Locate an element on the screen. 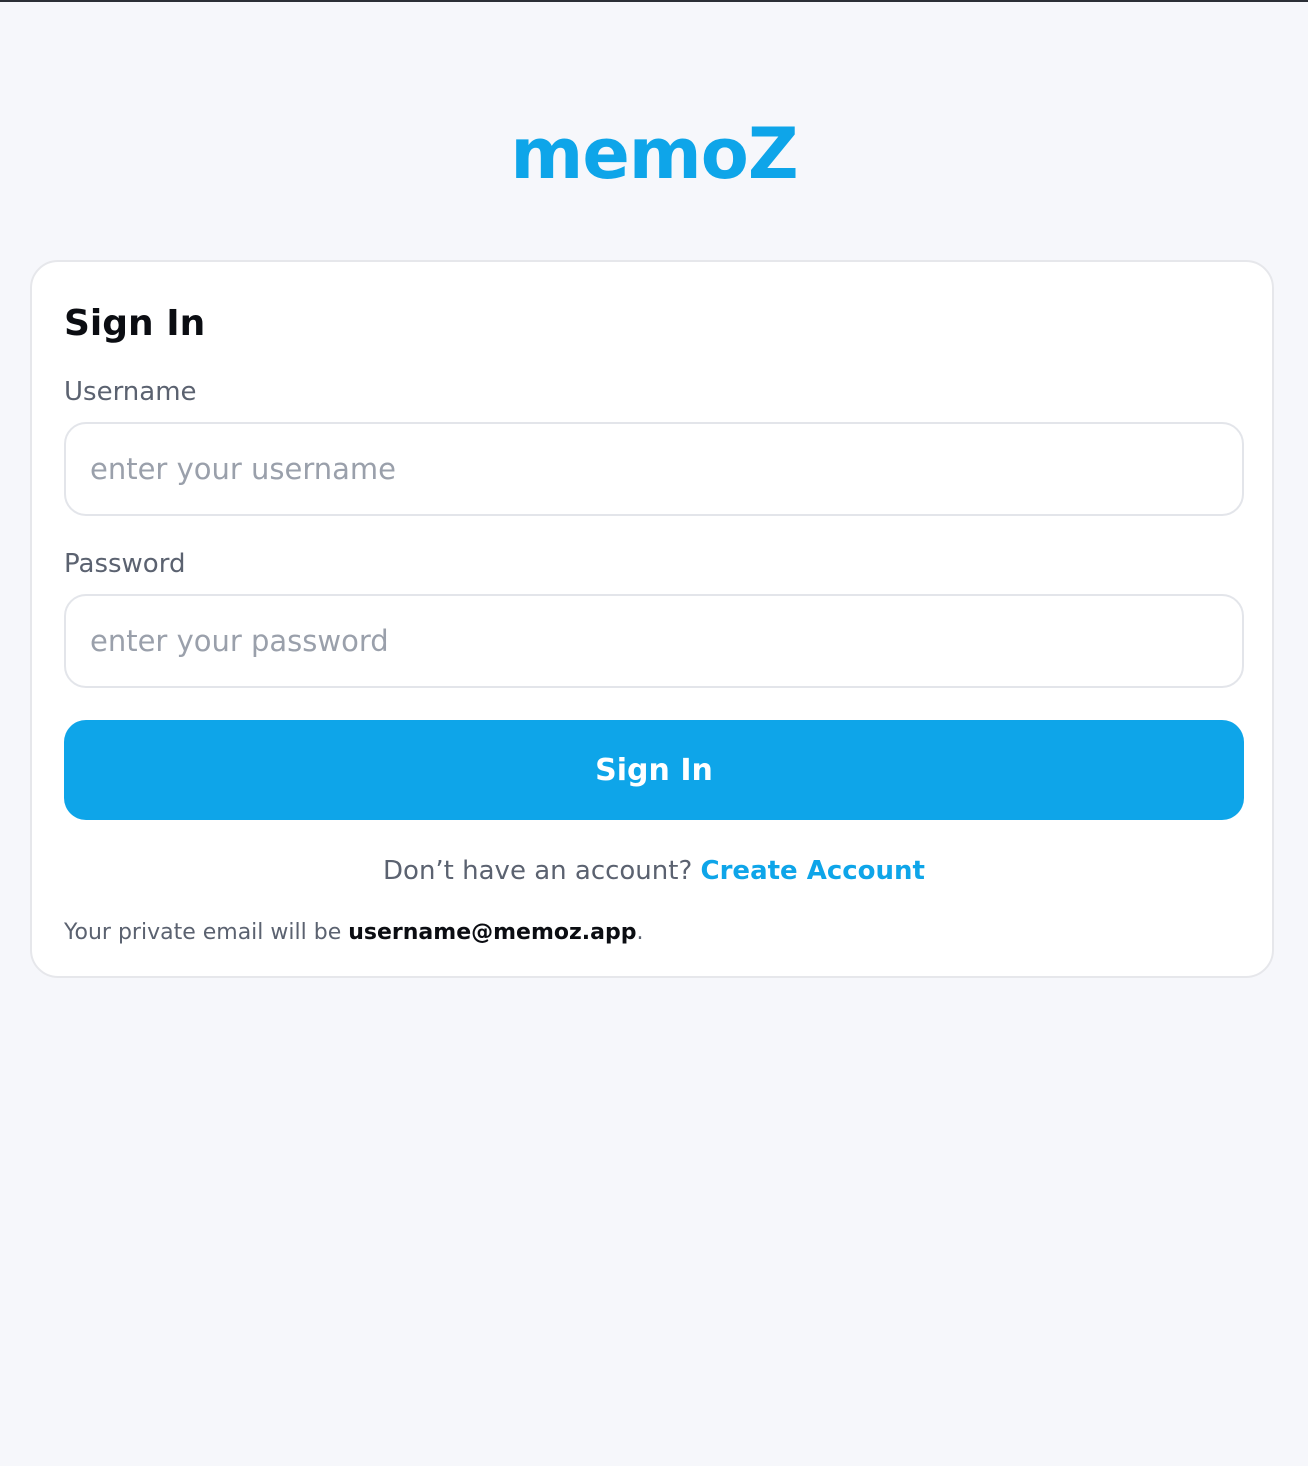 This screenshot has width=1308, height=1466. account-prompt: Don’t have an account? is located at coordinates (538, 871).